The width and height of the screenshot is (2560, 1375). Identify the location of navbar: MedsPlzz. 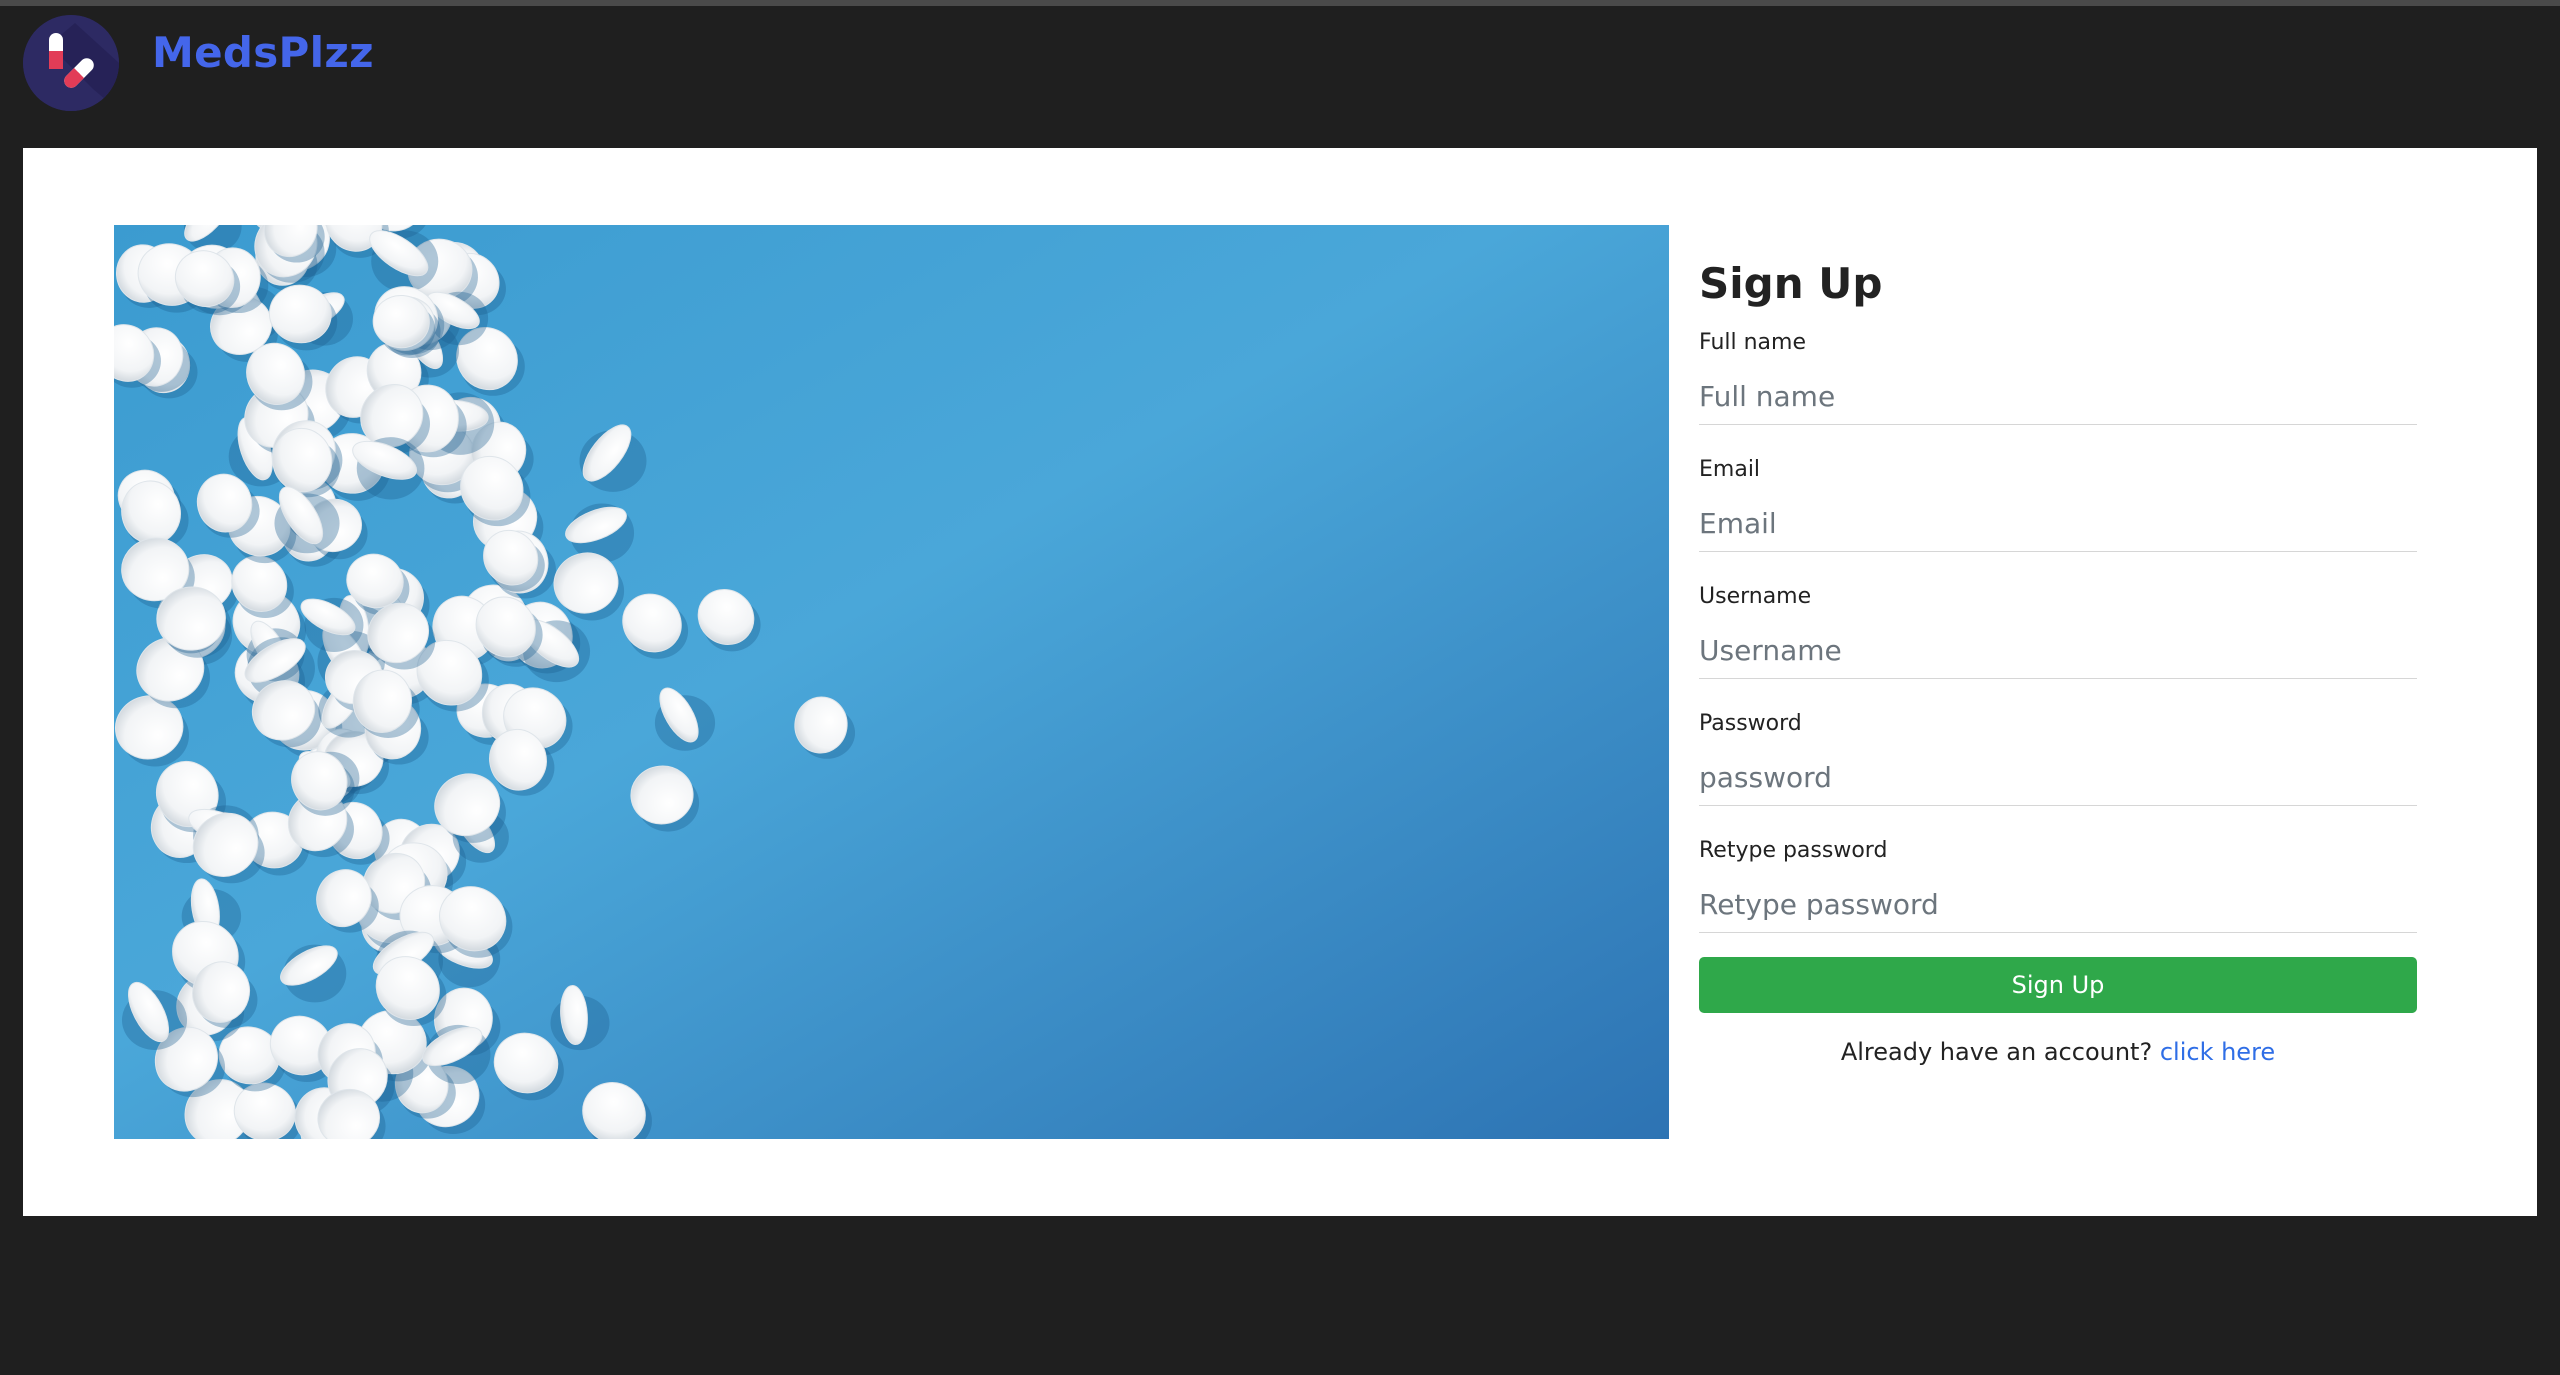
(1280, 75).